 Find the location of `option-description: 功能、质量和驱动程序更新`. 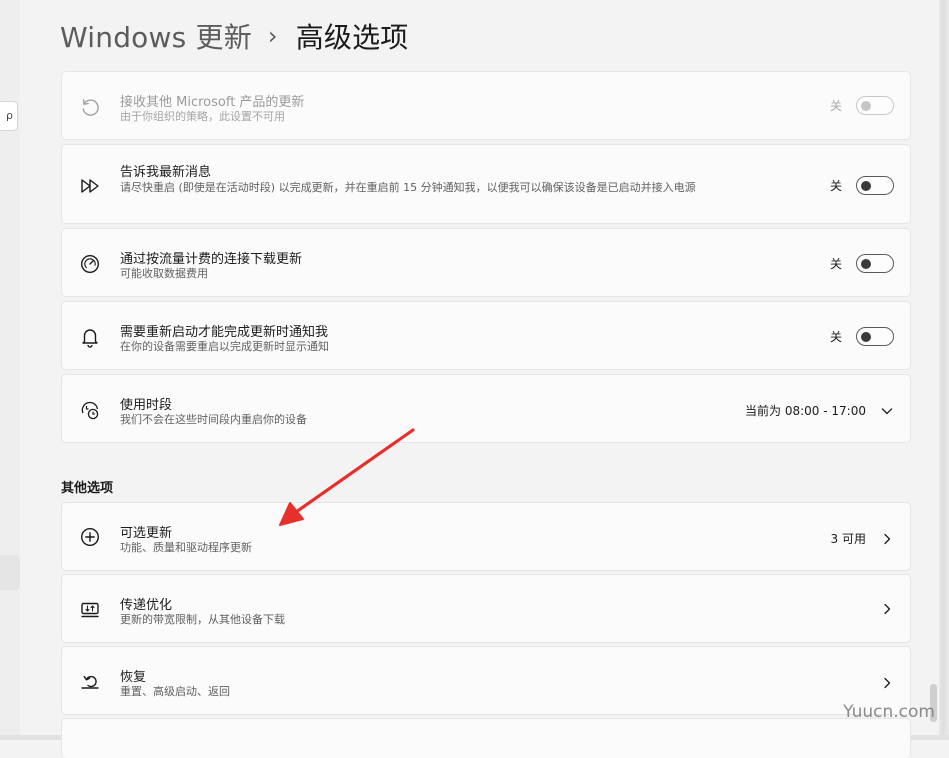

option-description: 功能、质量和驱动程序更新 is located at coordinates (186, 547).